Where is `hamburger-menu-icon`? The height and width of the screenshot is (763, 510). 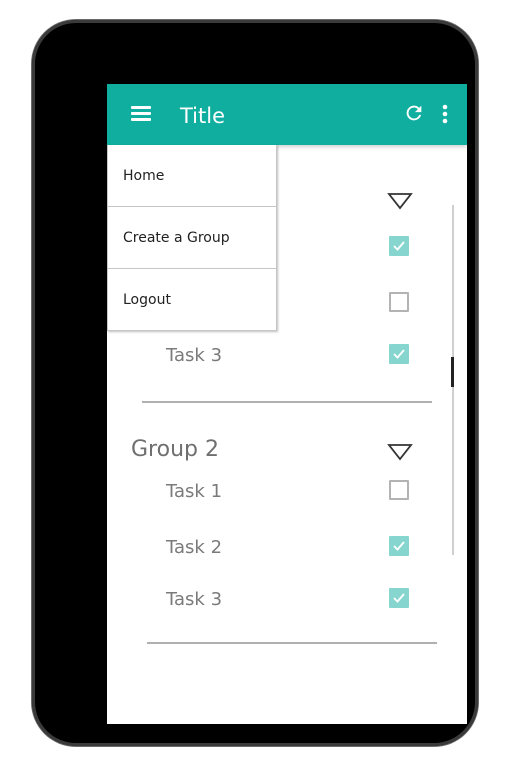
hamburger-menu-icon is located at coordinates (141, 114).